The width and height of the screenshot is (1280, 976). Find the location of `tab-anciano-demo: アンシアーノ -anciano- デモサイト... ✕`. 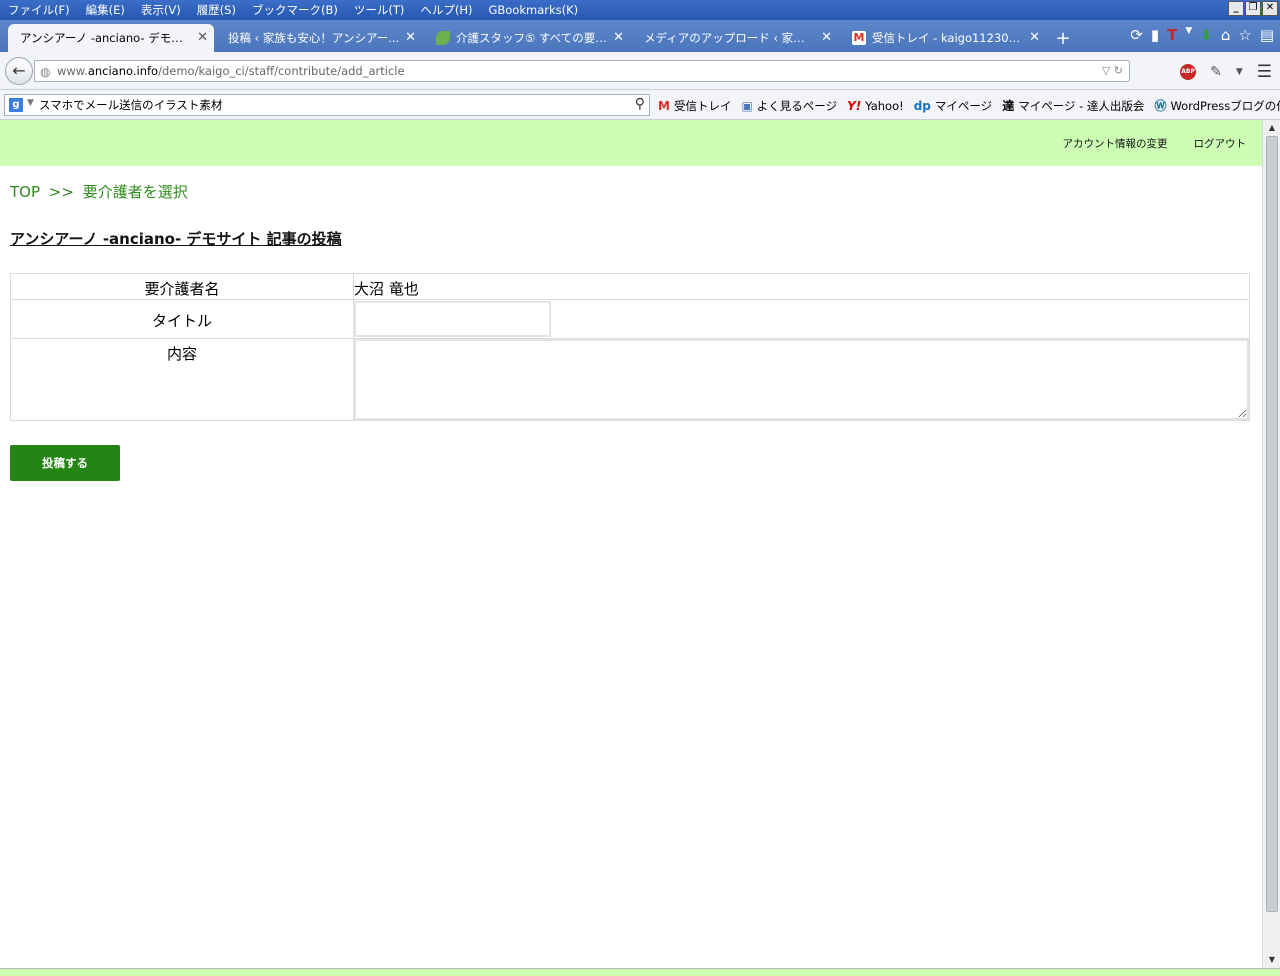

tab-anciano-demo: アンシアーノ -anciano- デモサイト... ✕ is located at coordinates (111, 38).